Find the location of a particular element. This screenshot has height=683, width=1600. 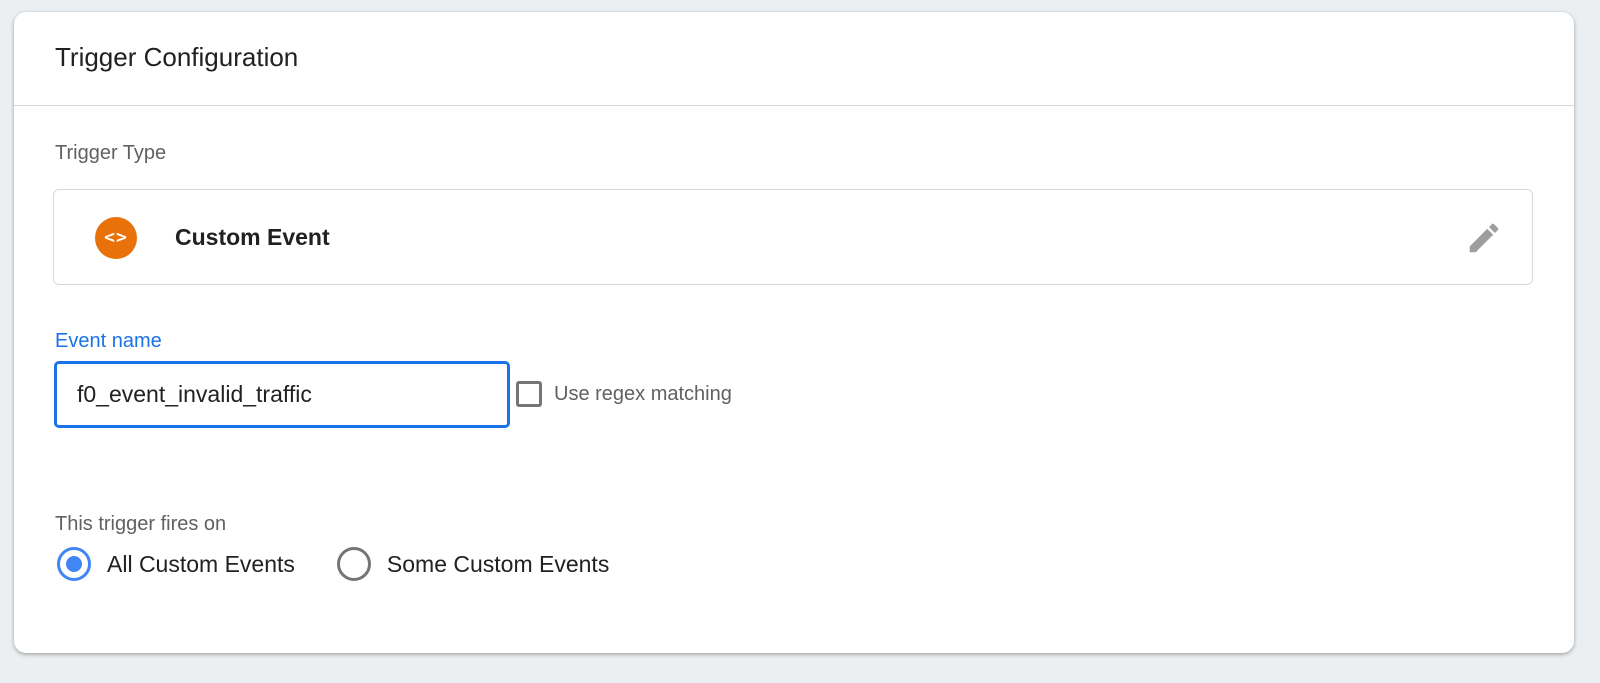

trigger-type-label: Trigger Type is located at coordinates (111, 153).